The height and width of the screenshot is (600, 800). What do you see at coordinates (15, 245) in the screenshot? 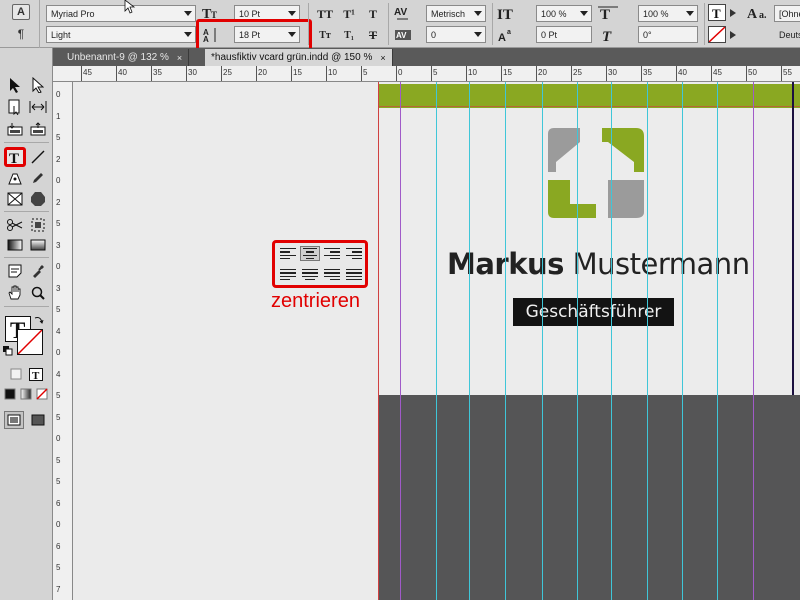
I see `gradient-swatch-tool` at bounding box center [15, 245].